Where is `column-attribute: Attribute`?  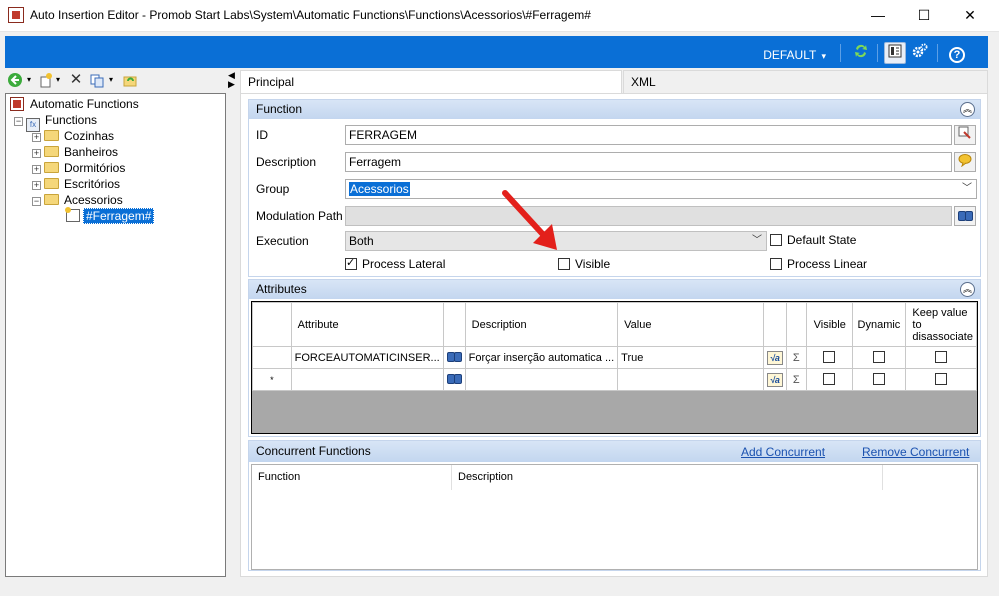
column-attribute: Attribute is located at coordinates (367, 324).